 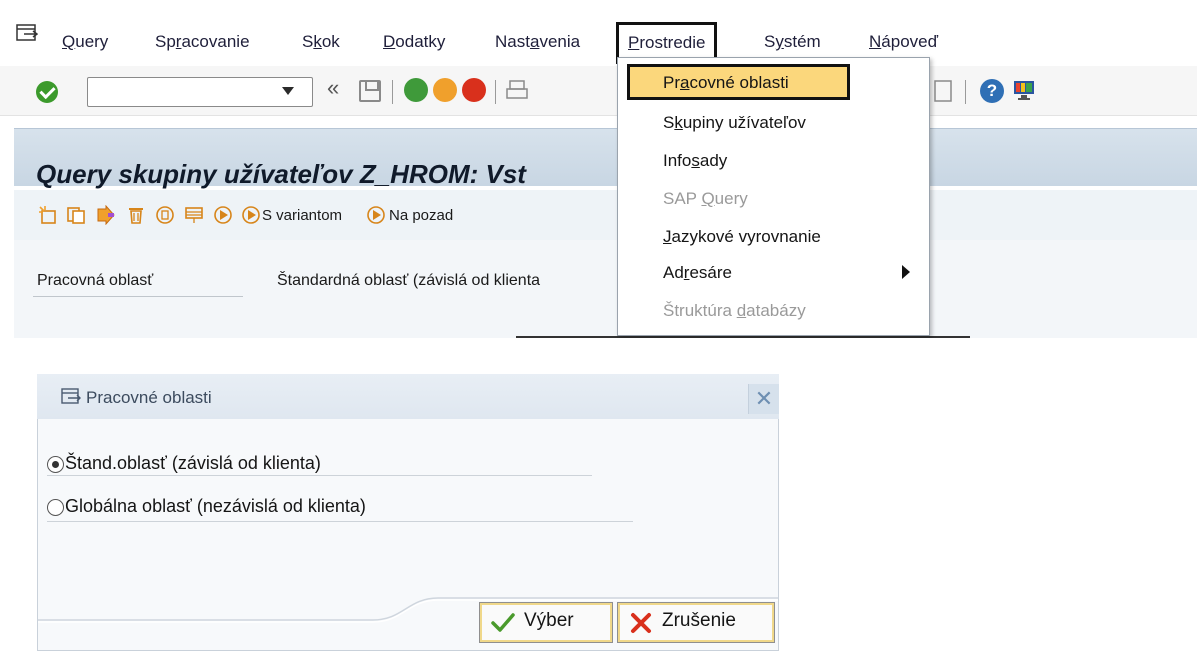 I want to click on menu-item-skupiny-uzivatelov: Skupiny užívateľov, so click(x=734, y=123).